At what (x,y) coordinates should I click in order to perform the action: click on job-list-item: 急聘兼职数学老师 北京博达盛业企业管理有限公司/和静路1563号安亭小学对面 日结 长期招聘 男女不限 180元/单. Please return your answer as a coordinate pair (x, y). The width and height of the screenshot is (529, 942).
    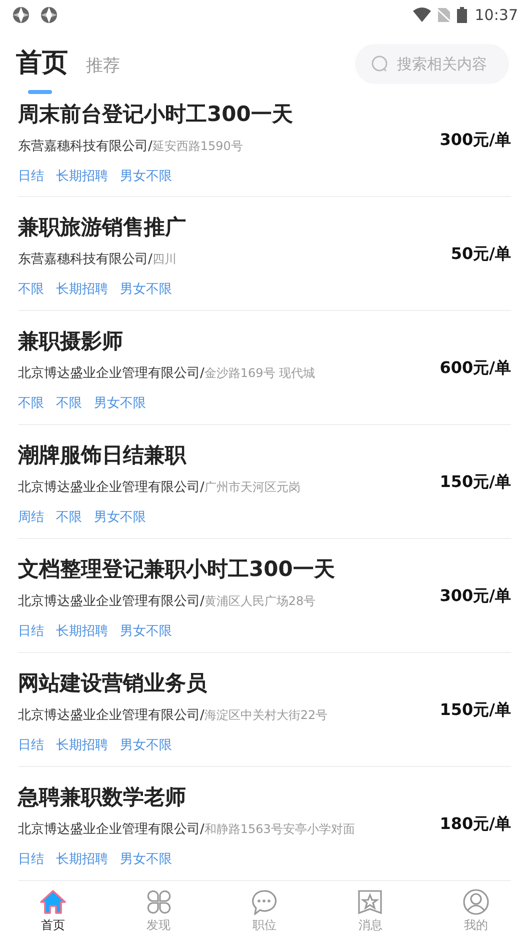
    Looking at the image, I should click on (264, 824).